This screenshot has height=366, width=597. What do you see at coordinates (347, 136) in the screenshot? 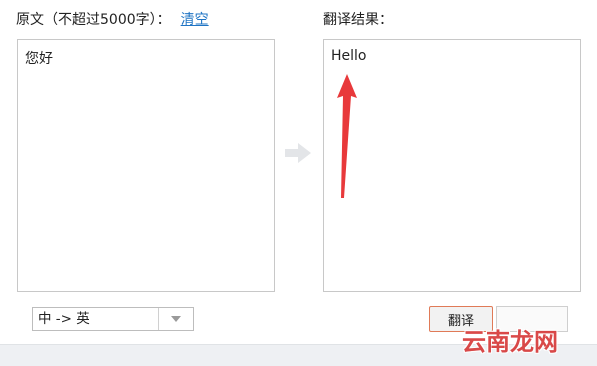
I see `annotation-arrow-icon` at bounding box center [347, 136].